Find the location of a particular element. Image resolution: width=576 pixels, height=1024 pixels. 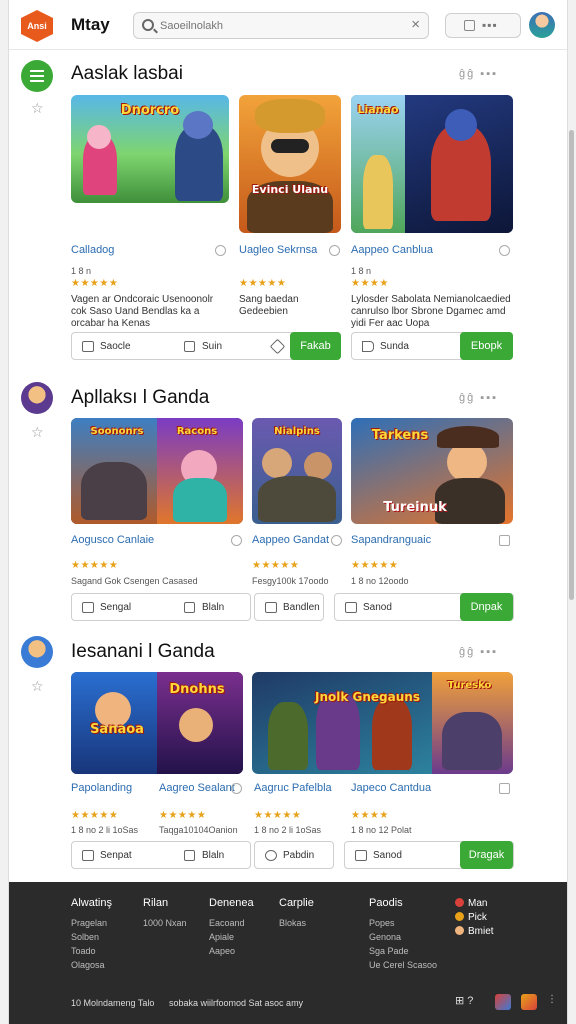

game-thumbnail: Sanaoa Dnohns is located at coordinates (157, 723).